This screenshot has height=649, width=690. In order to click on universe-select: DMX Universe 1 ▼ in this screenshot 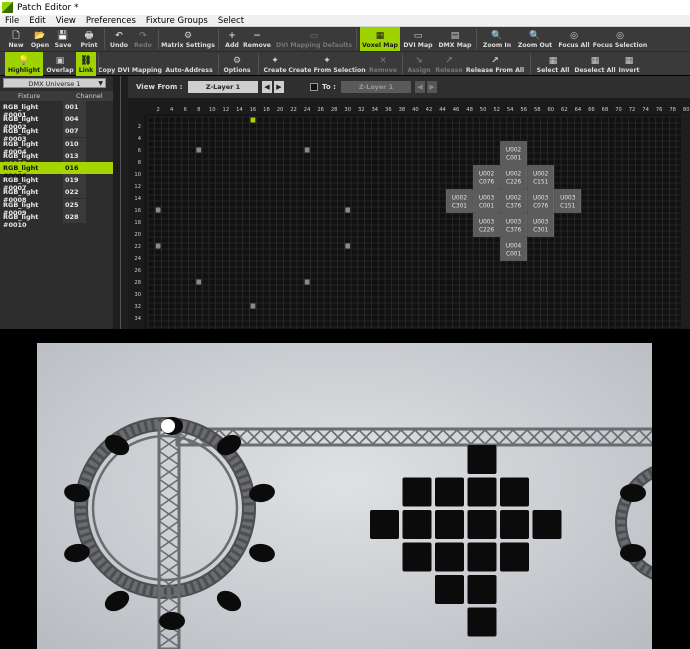, I will do `click(54, 83)`.